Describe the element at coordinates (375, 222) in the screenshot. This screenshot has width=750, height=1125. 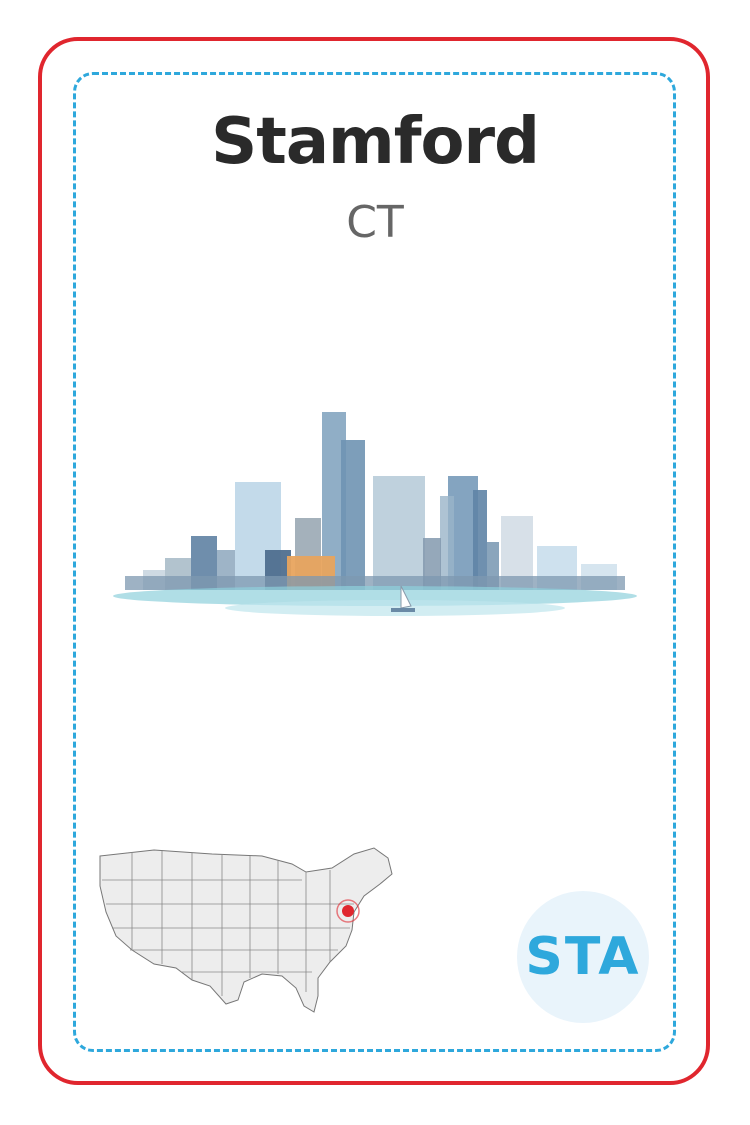
I see `state-name: CT` at that location.